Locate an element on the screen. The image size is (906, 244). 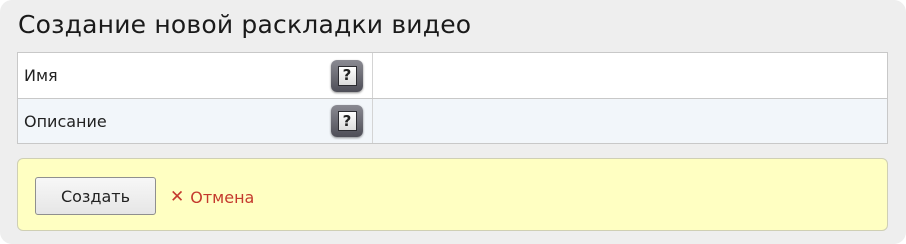
cancel-label: Отмена is located at coordinates (222, 197).